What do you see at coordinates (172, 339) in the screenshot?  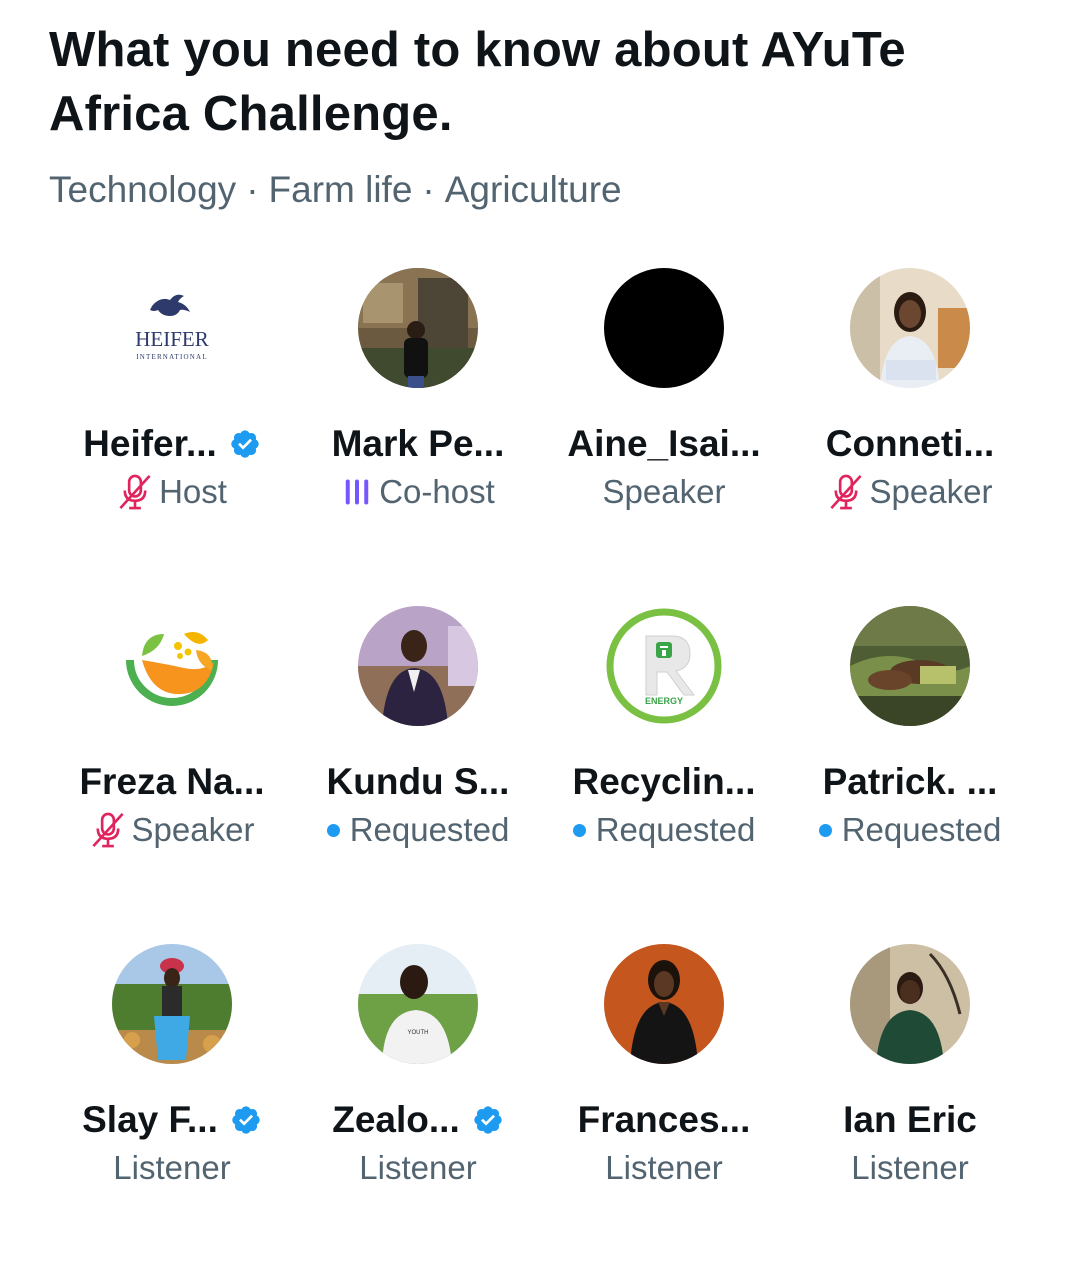 I see `svg-text: HEIFER` at bounding box center [172, 339].